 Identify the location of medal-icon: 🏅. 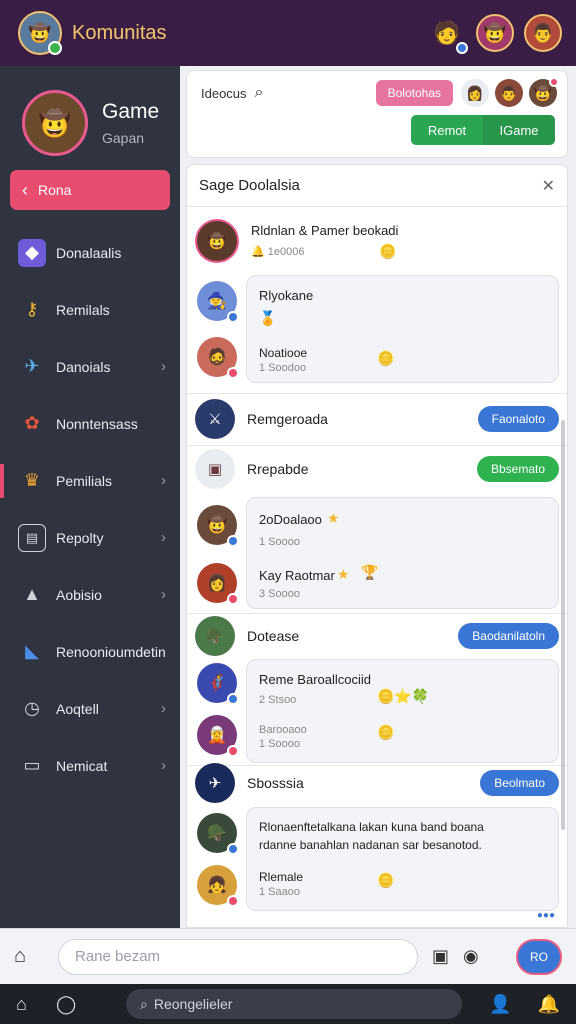
(268, 318).